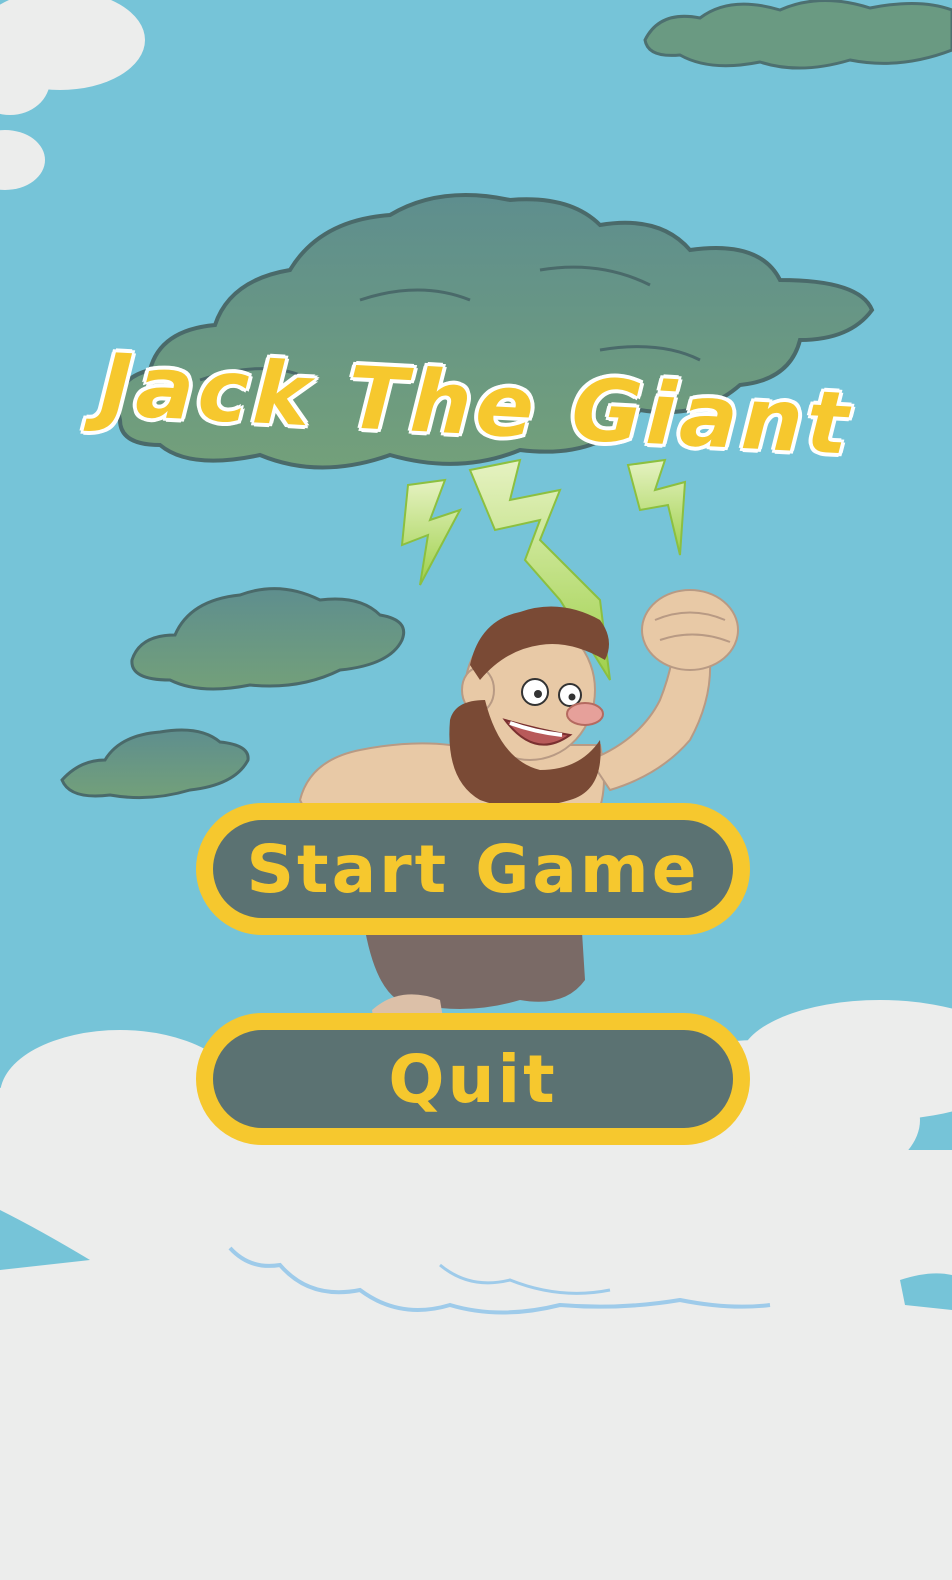  I want to click on quit-label: Quit, so click(473, 1079).